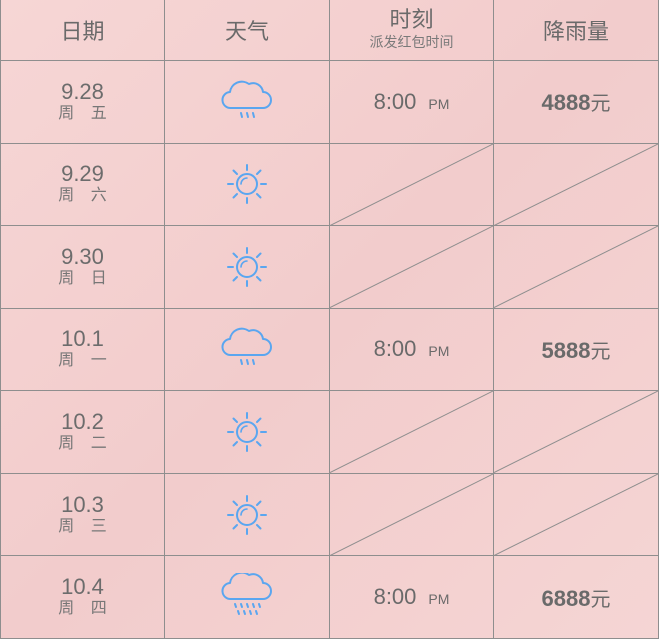  What do you see at coordinates (85, 196) in the screenshot?
I see `weekday-label: 周 六` at bounding box center [85, 196].